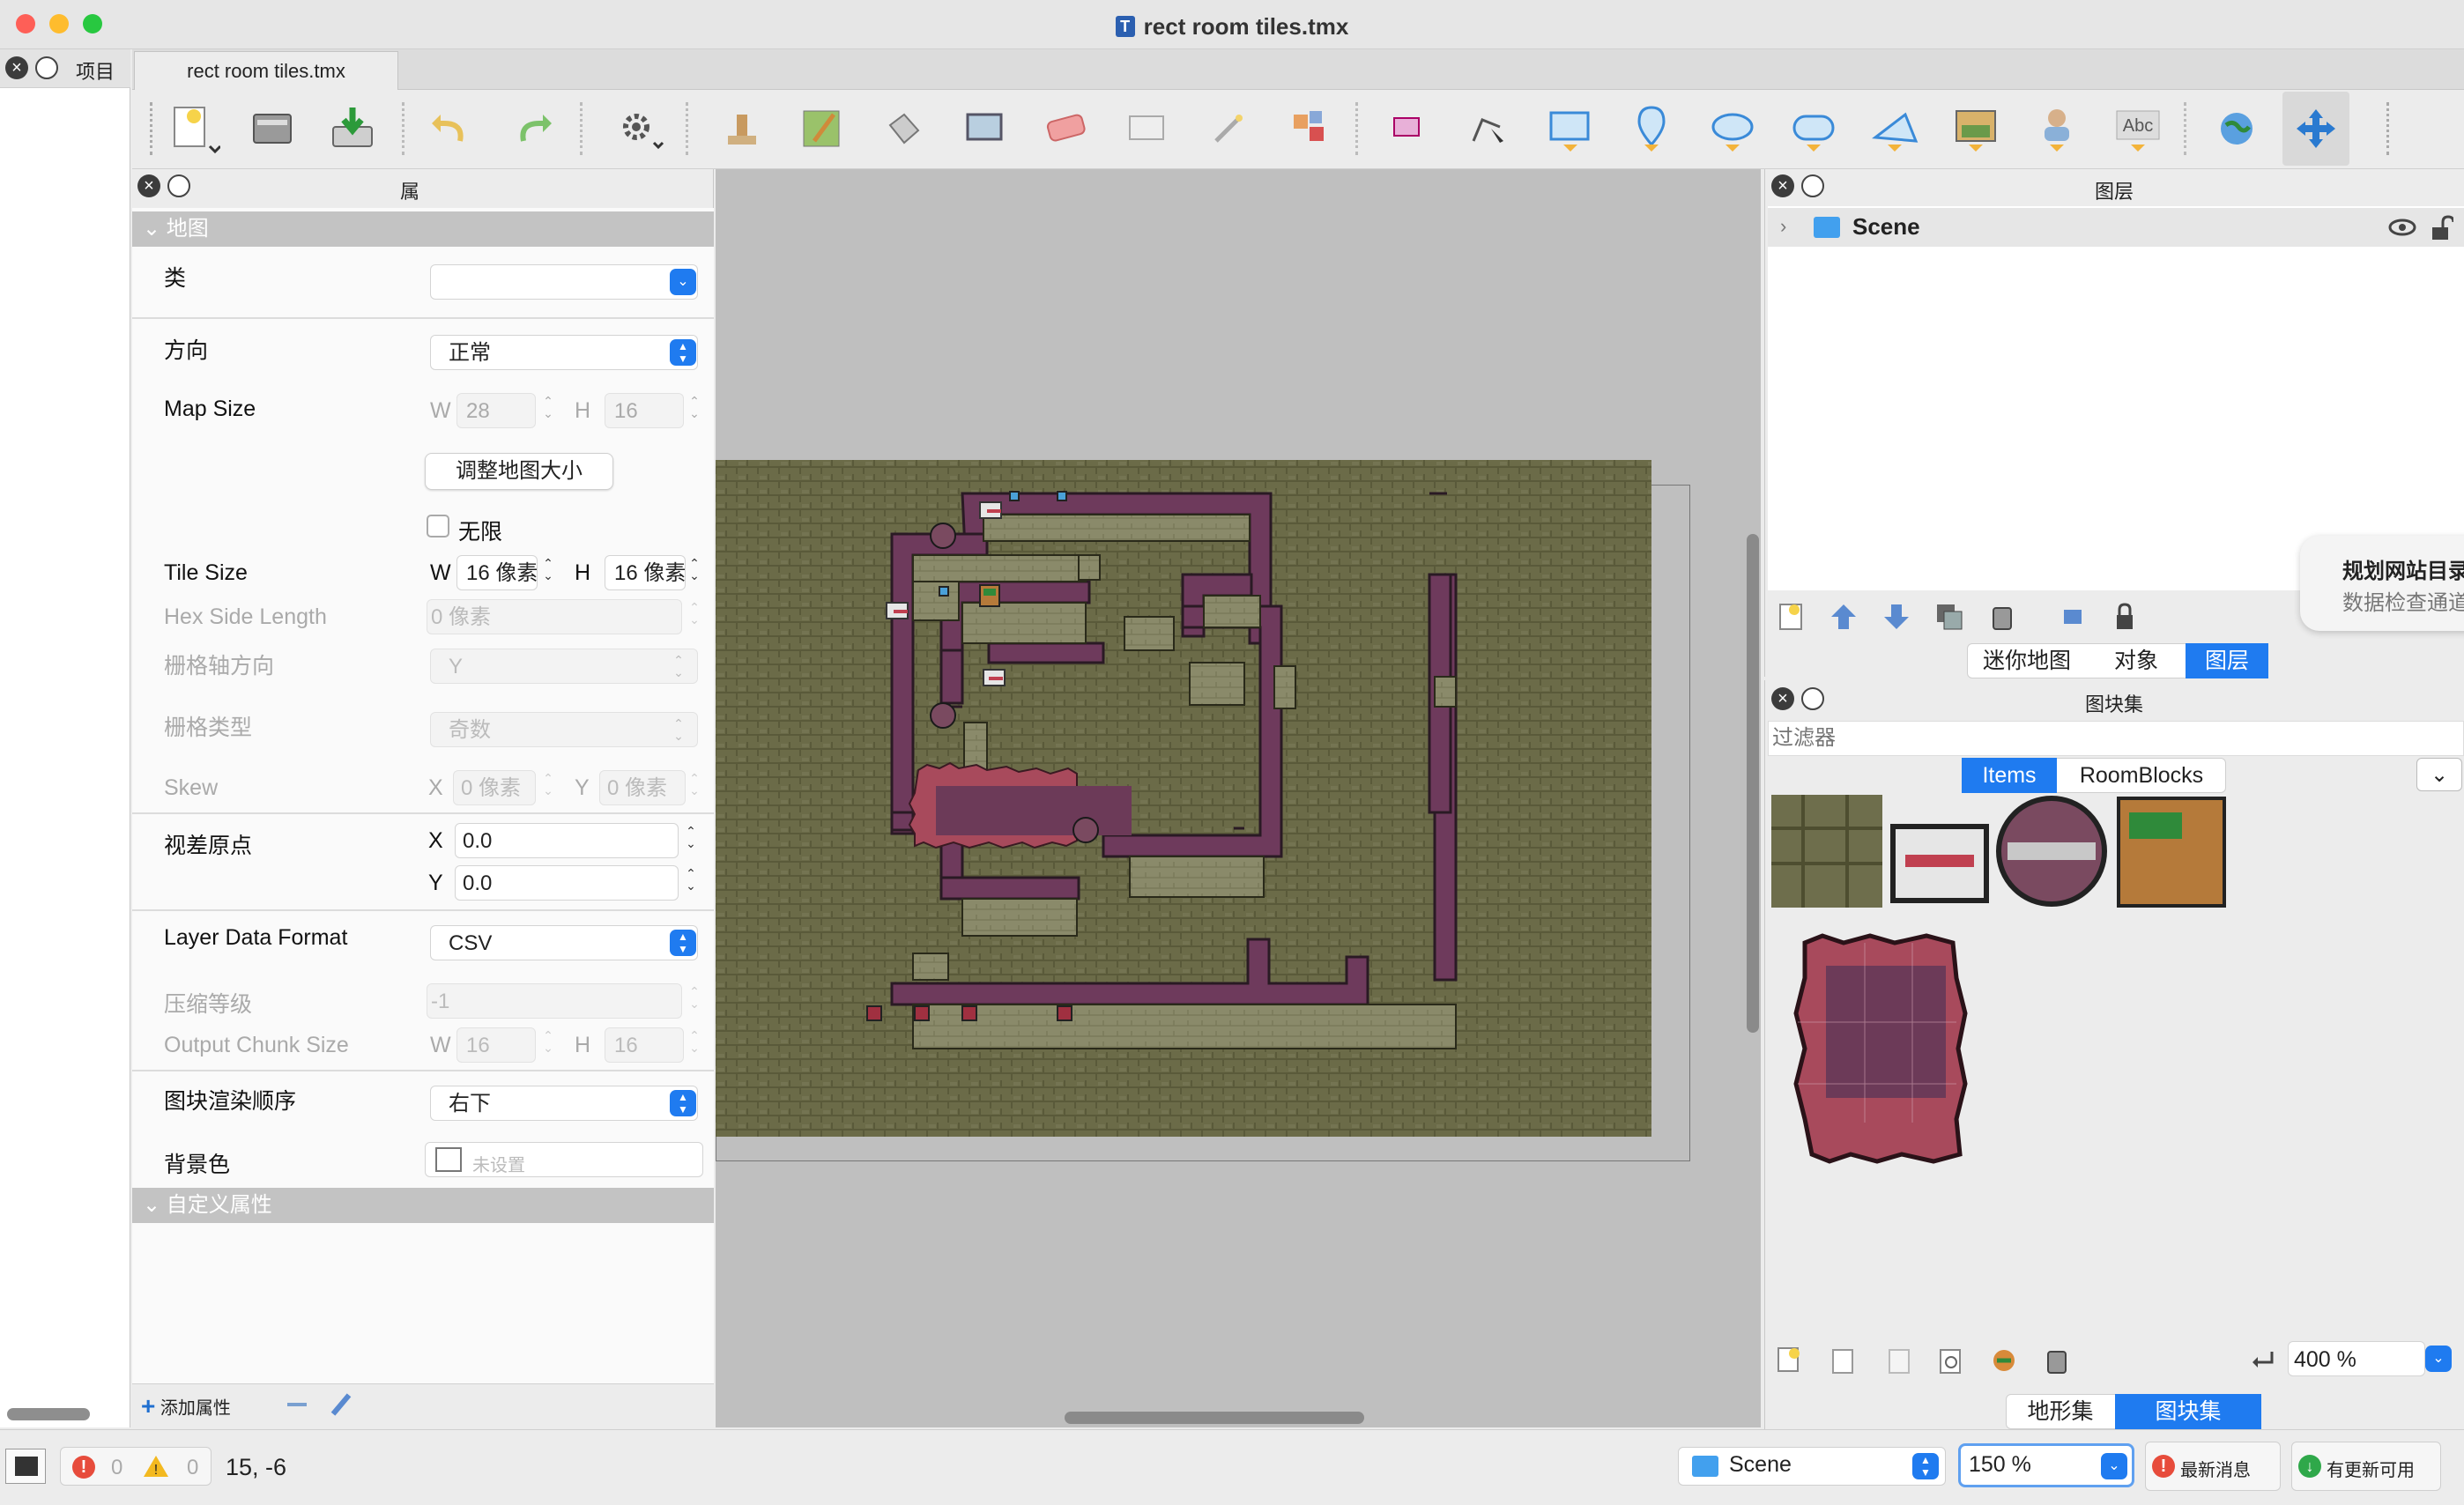 Image resolution: width=2464 pixels, height=1505 pixels. What do you see at coordinates (640, 128) in the screenshot?
I see `commands-gear-icon` at bounding box center [640, 128].